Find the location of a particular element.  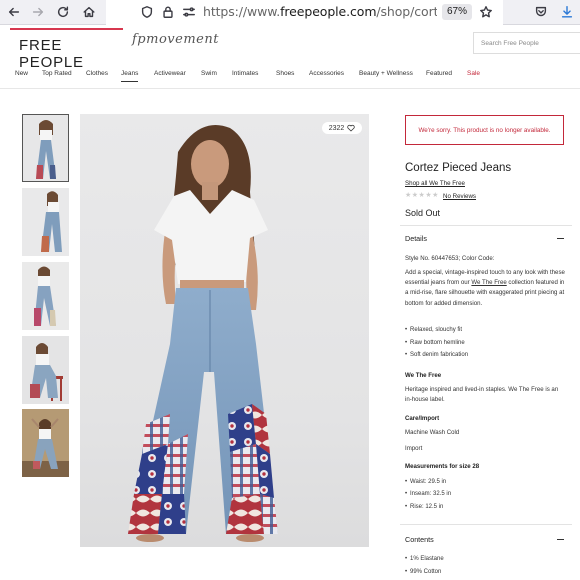

details-heading: Details is located at coordinates (416, 238).